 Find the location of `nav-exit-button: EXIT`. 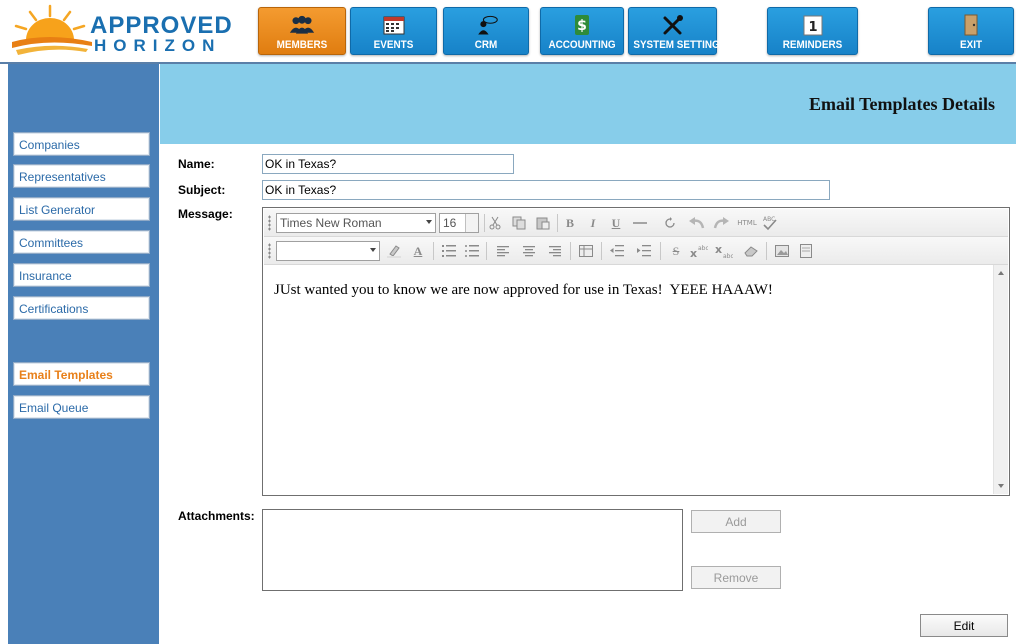

nav-exit-button: EXIT is located at coordinates (971, 31).